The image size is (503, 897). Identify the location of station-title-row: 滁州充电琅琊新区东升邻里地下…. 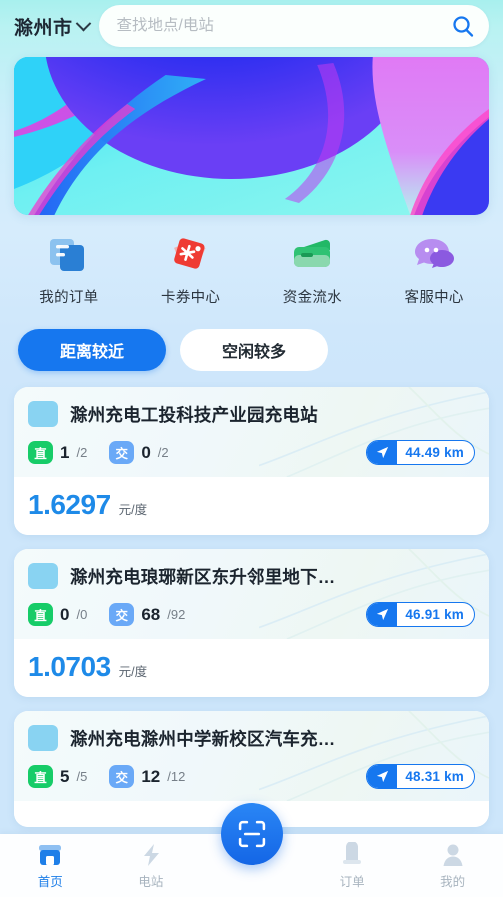
(251, 576).